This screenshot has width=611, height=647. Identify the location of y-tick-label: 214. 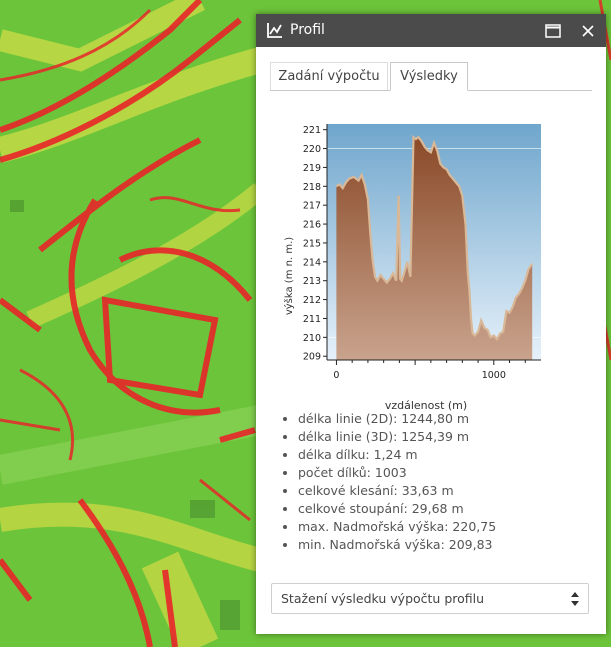
(312, 262).